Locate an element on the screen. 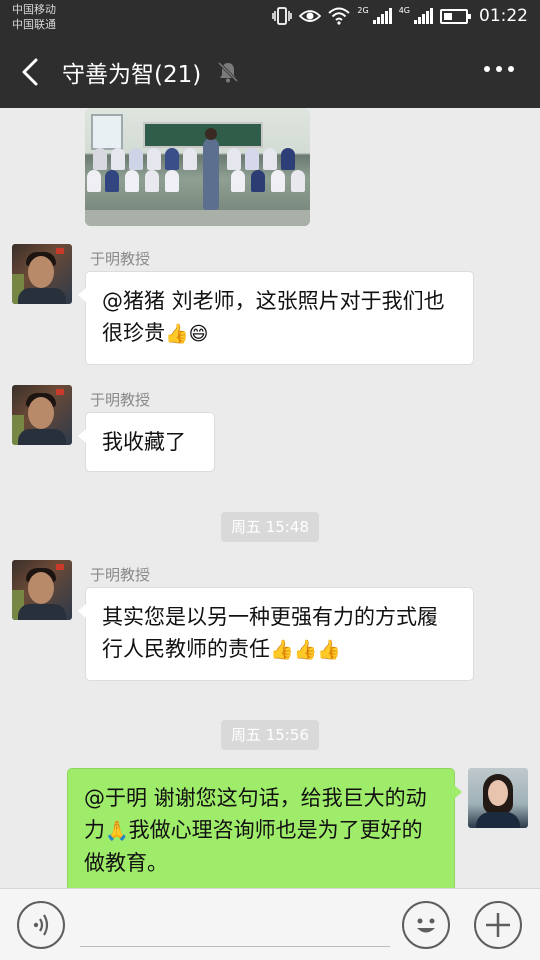 This screenshot has height=960, width=540. carrier-1: 中国移动 is located at coordinates (34, 9).